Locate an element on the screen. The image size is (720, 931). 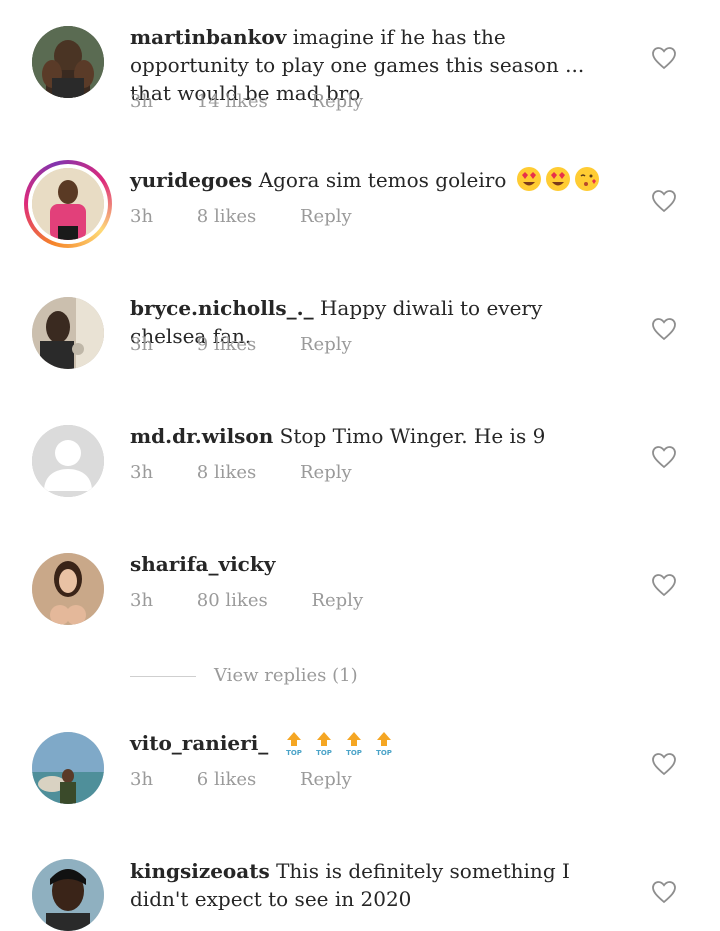
comment-username: vito_ranieri_ is located at coordinates (199, 743).